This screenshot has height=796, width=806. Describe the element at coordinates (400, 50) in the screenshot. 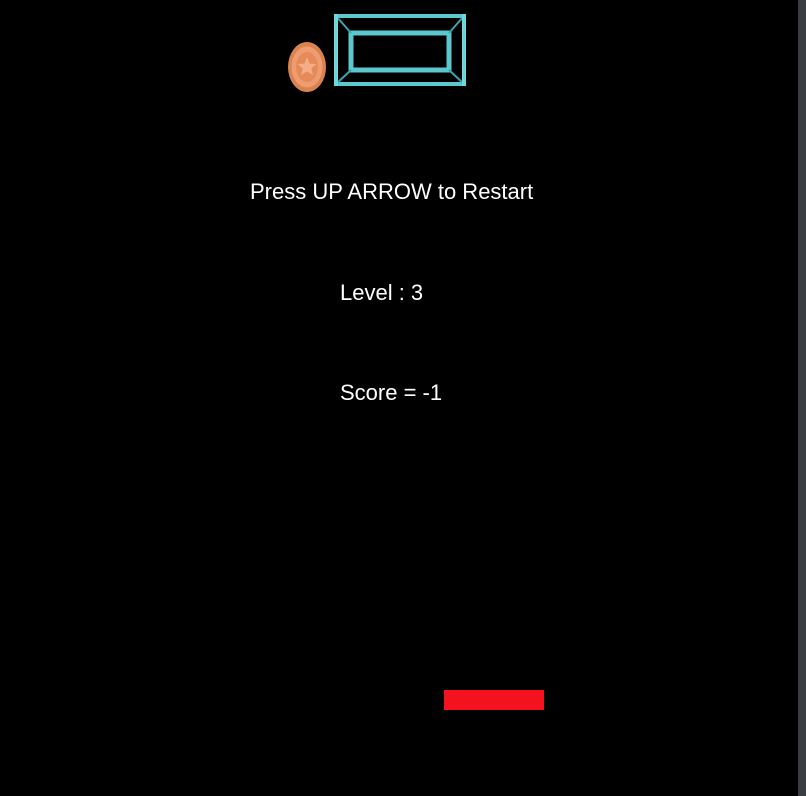

I see `goal-frame-icon` at that location.